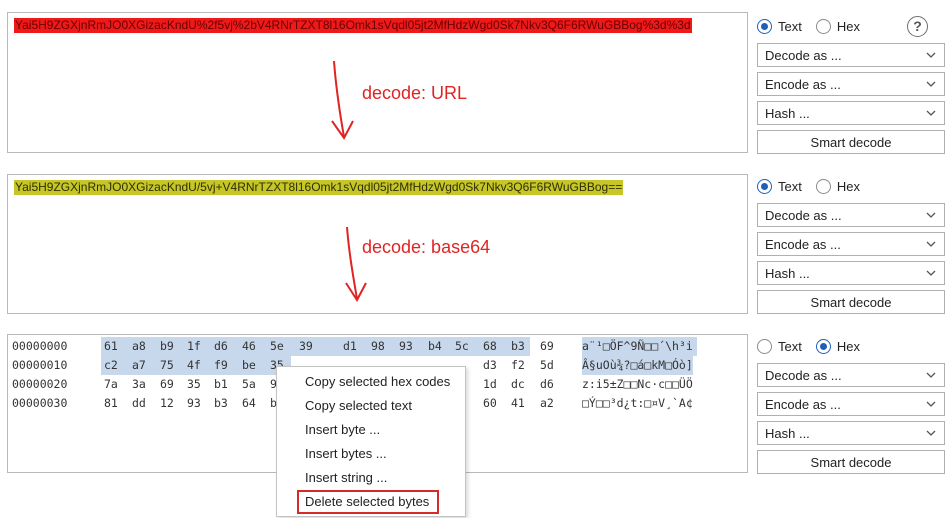  I want to click on hex-byte: f9, so click(225, 365).